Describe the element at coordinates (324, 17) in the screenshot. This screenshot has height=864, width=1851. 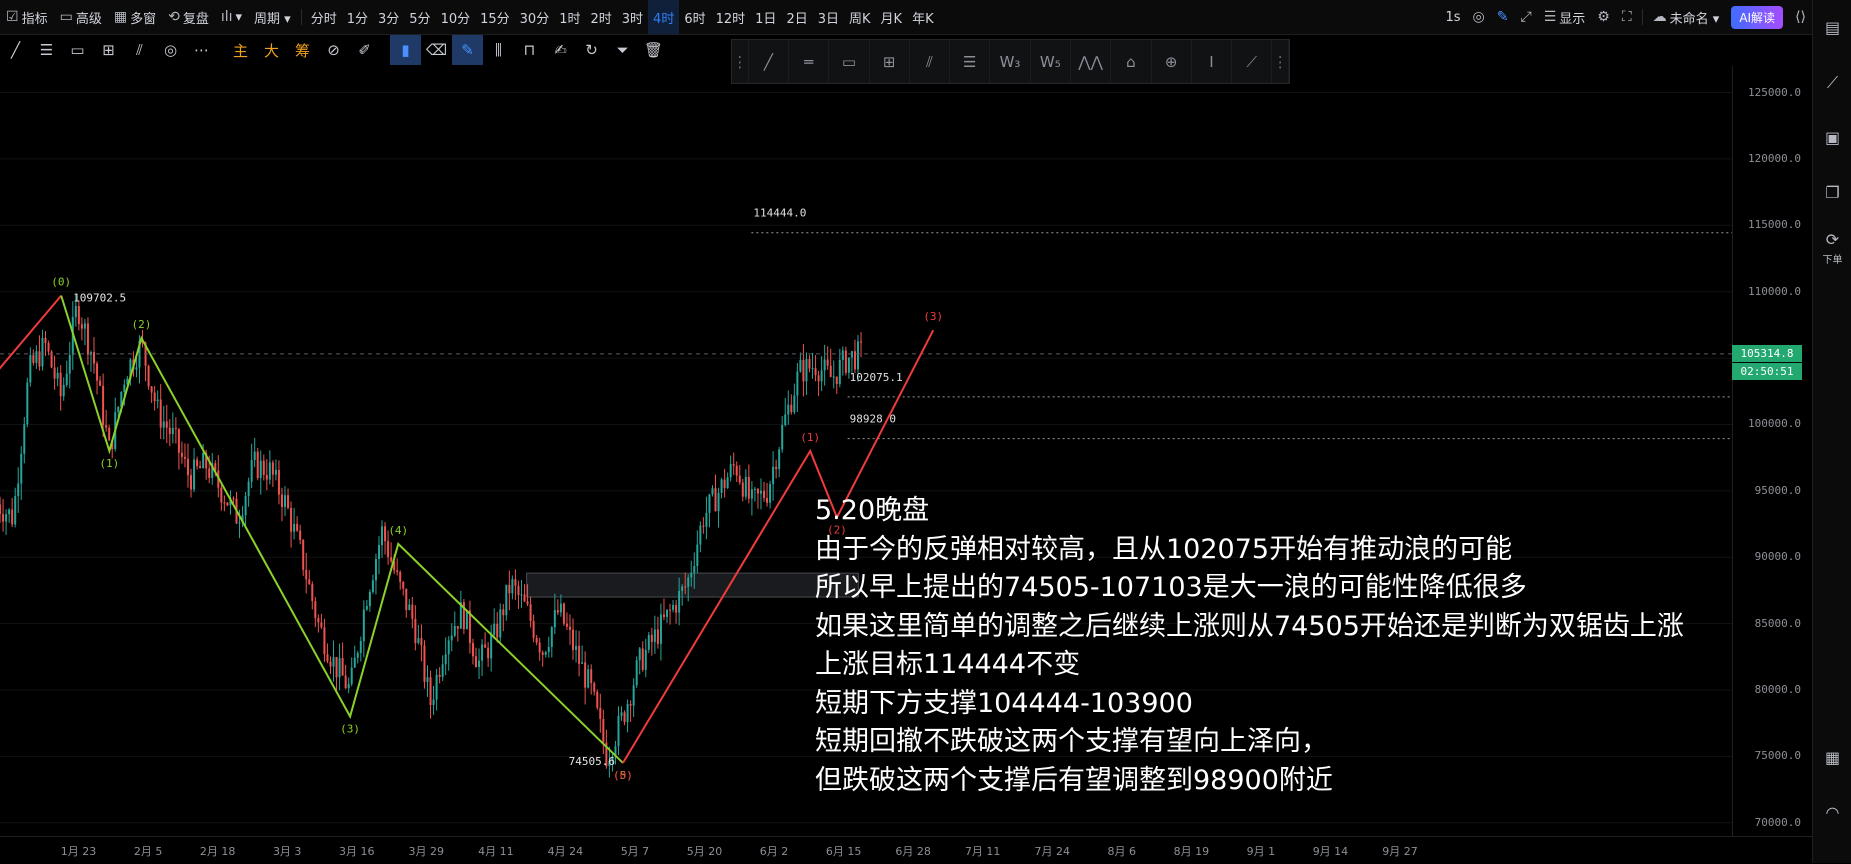
I see `period-option-0: 分时` at that location.